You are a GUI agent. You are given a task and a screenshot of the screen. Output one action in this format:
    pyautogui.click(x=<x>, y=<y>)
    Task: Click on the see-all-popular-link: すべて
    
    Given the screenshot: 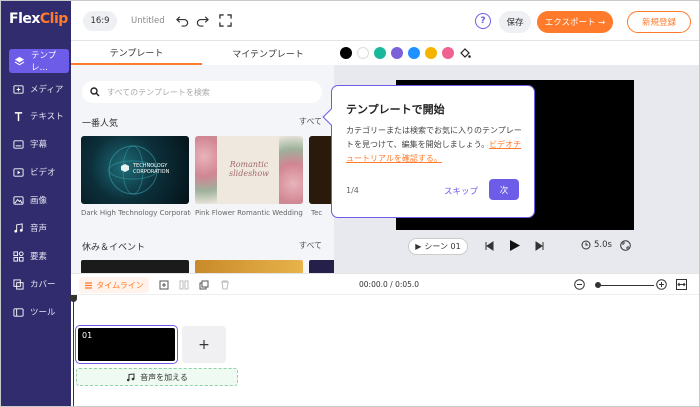 What is the action you would take?
    pyautogui.click(x=310, y=121)
    